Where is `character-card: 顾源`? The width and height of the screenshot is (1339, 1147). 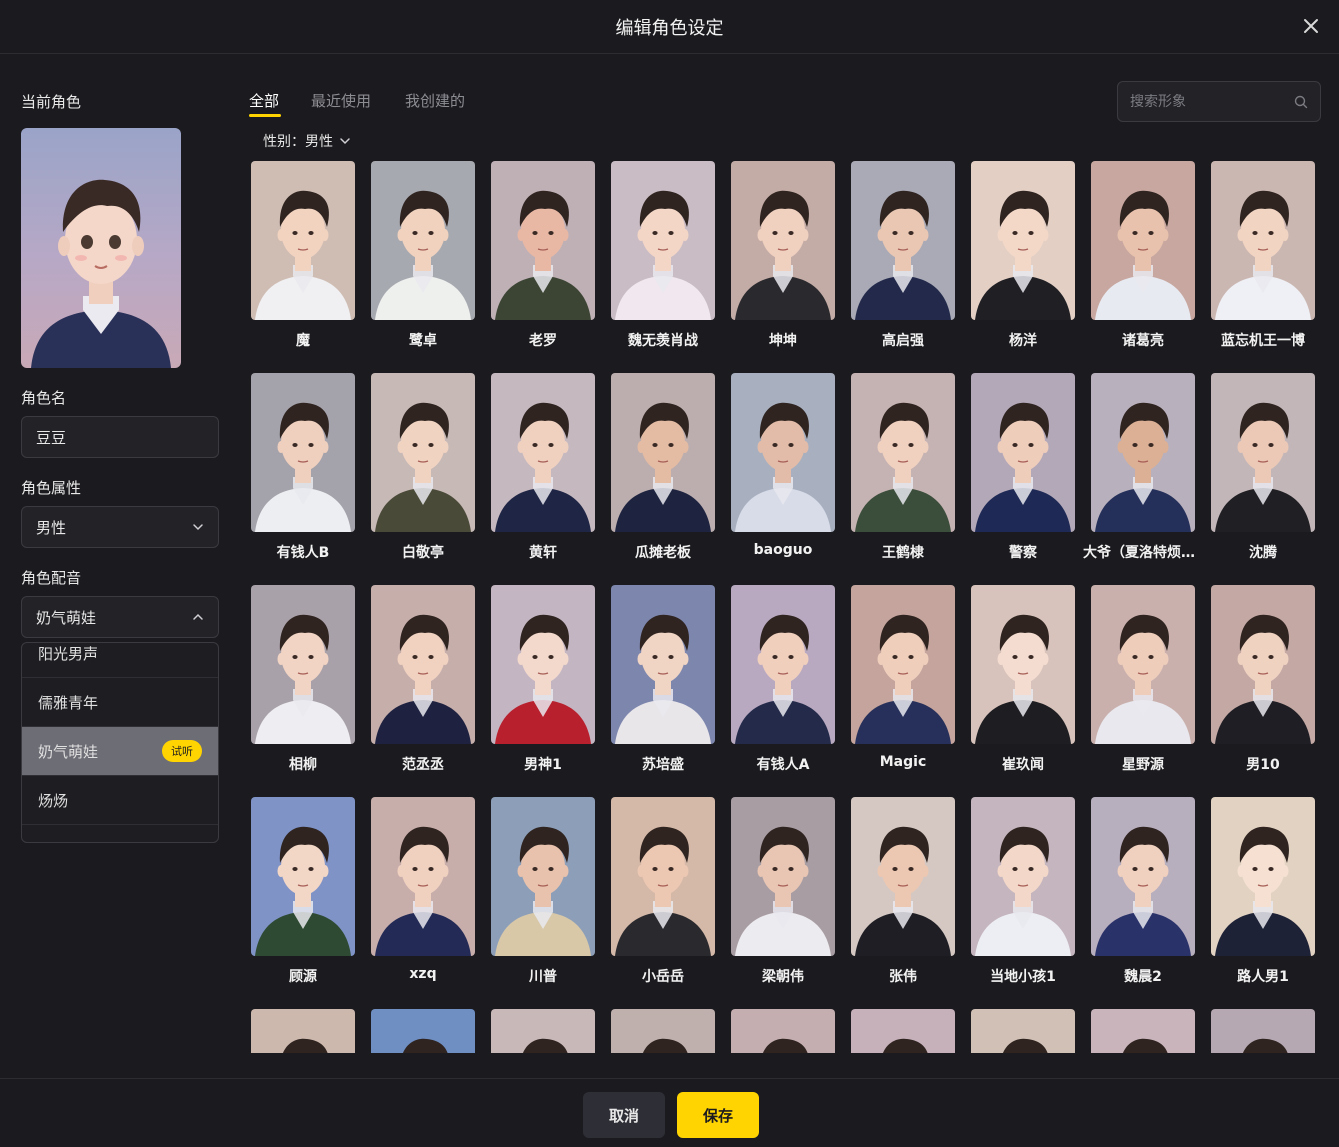
character-card: 顾源 is located at coordinates (303, 892).